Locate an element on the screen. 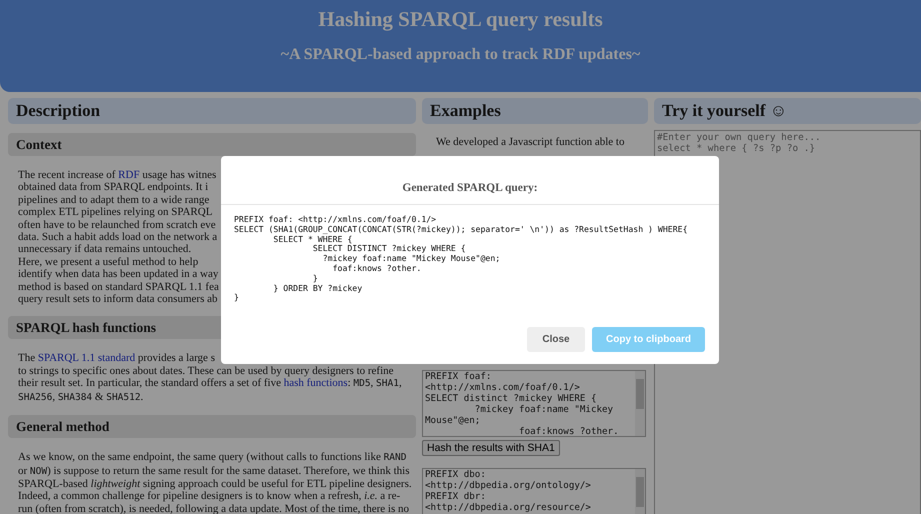 The width and height of the screenshot is (921, 514). hash-button: Hash the results with SHA1 is located at coordinates (491, 448).